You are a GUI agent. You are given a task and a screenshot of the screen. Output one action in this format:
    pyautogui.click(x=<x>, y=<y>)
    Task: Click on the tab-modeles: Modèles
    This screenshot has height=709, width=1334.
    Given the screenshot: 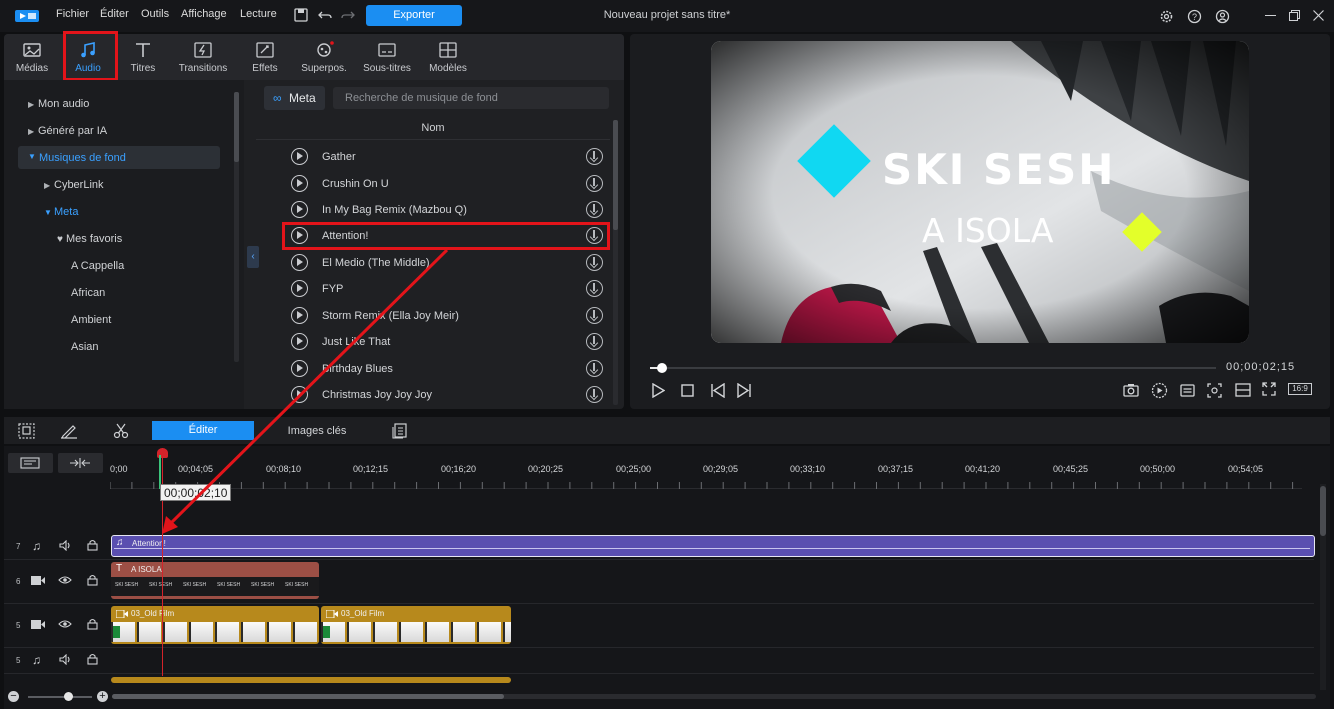 What is the action you would take?
    pyautogui.click(x=448, y=58)
    